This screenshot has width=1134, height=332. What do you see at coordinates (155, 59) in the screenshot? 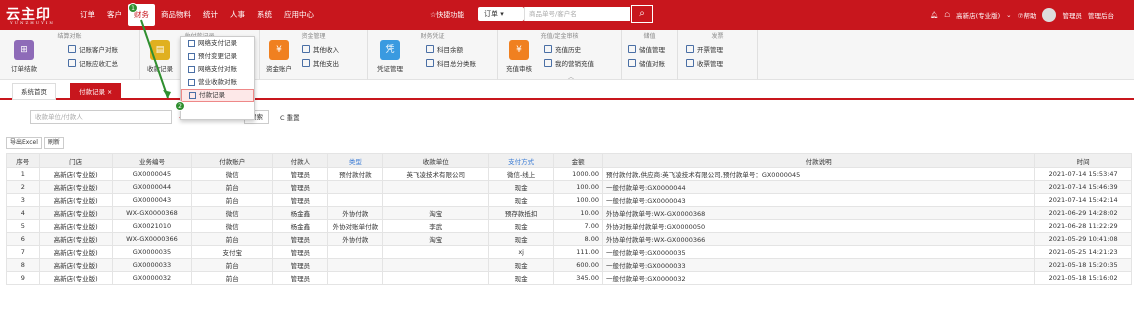
I see `guide-arrow` at bounding box center [155, 59].